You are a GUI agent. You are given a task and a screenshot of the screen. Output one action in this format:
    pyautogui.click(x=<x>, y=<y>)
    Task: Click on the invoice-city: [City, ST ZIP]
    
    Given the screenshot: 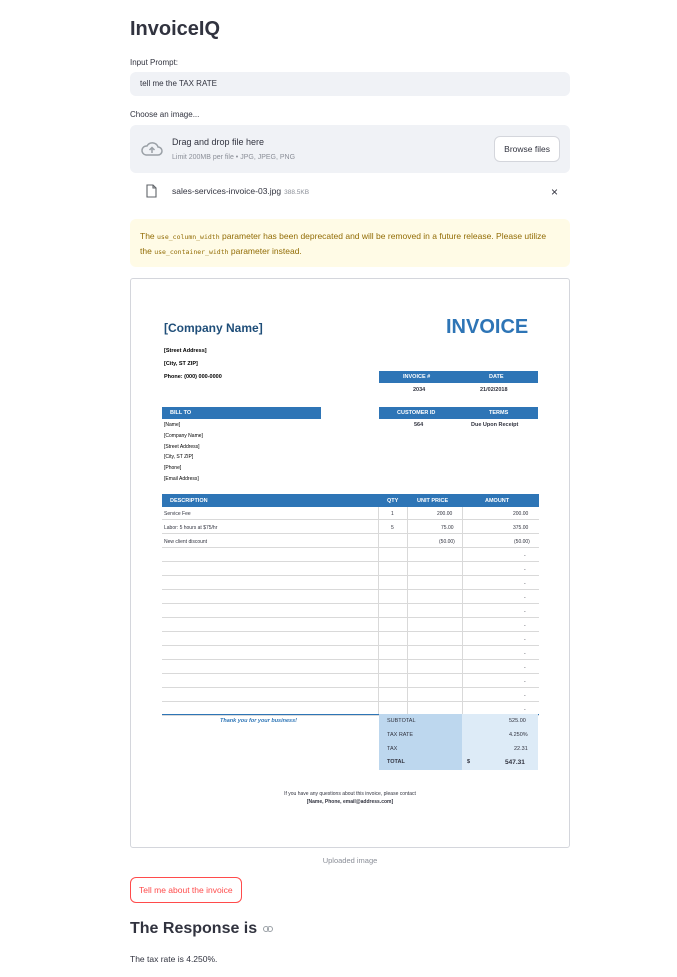 What is the action you would take?
    pyautogui.click(x=181, y=364)
    